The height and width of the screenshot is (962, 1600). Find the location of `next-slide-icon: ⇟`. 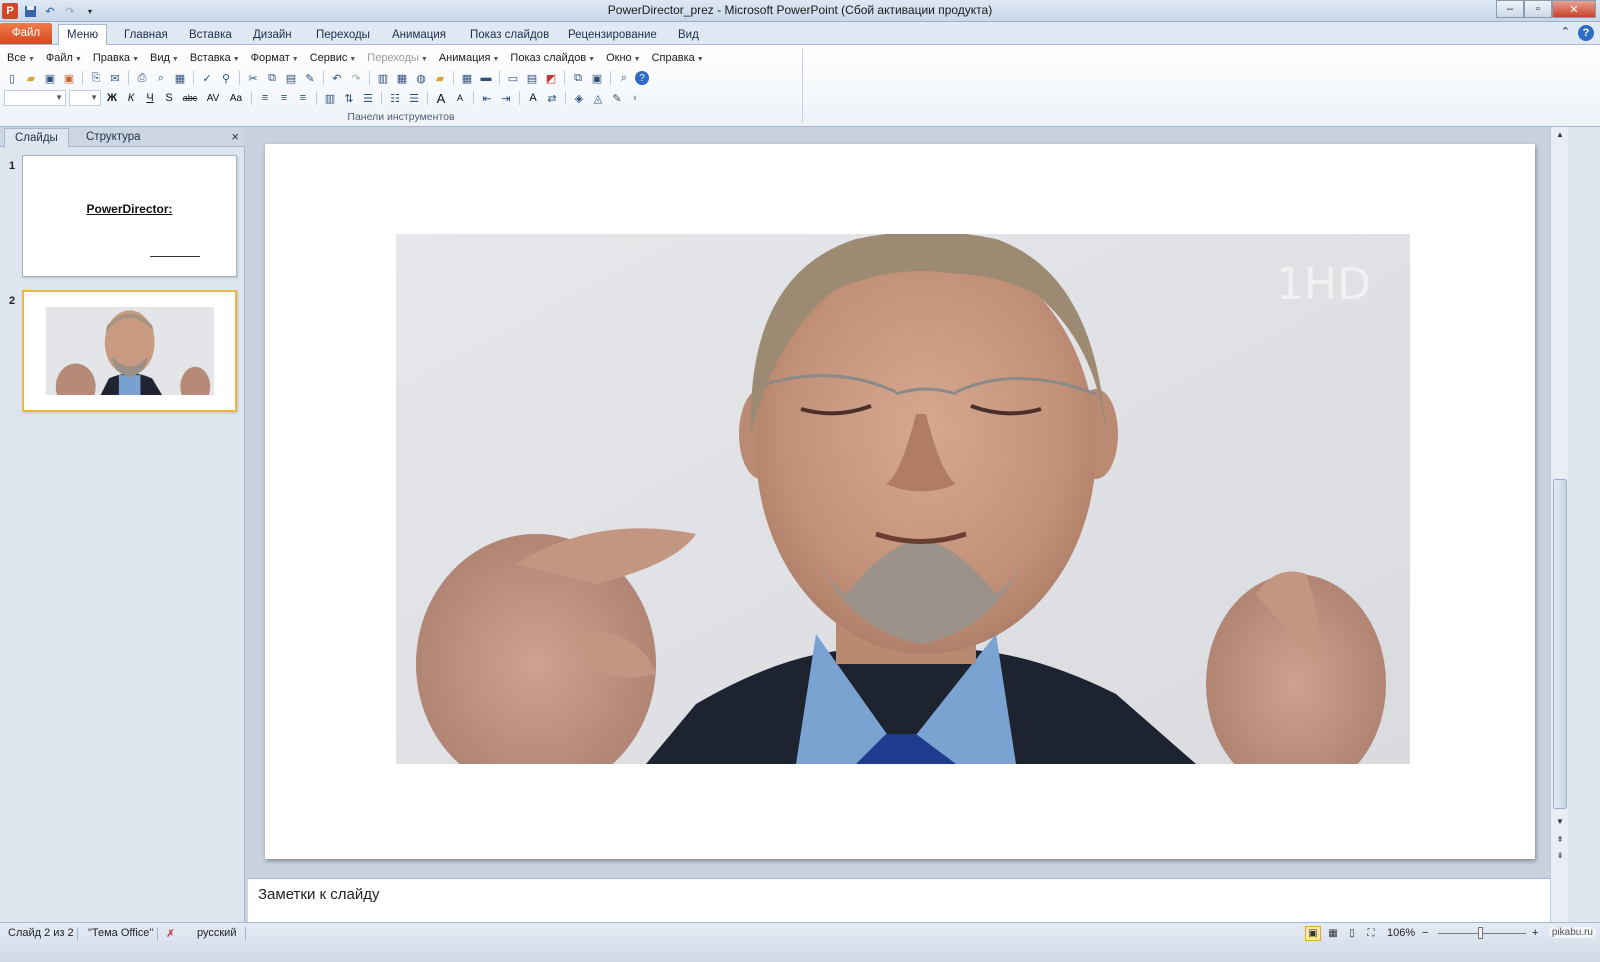

next-slide-icon: ⇟ is located at coordinates (1560, 858).